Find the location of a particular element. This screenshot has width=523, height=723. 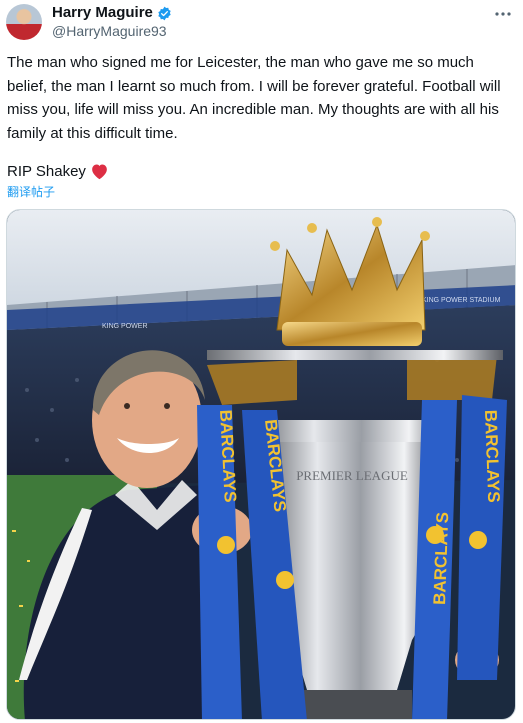

trophy-base is located at coordinates (352, 704).